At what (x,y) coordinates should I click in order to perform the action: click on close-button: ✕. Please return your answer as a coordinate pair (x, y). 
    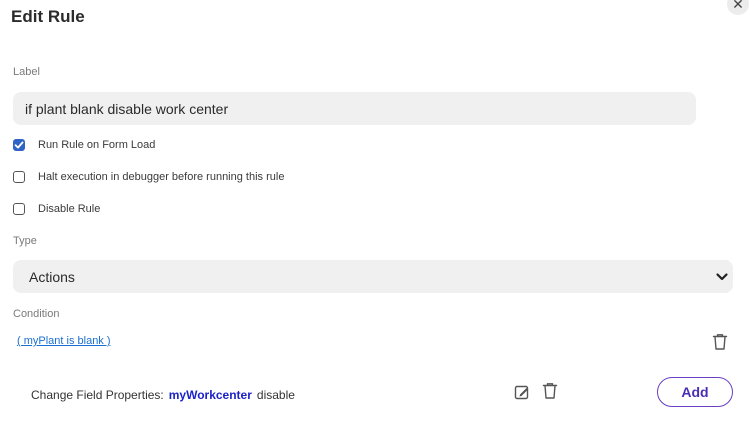
    Looking at the image, I should click on (738, 7).